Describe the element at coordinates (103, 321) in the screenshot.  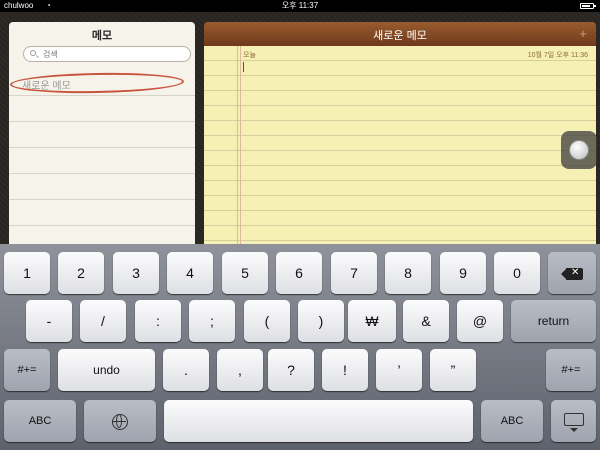
I see `key-slash: /` at that location.